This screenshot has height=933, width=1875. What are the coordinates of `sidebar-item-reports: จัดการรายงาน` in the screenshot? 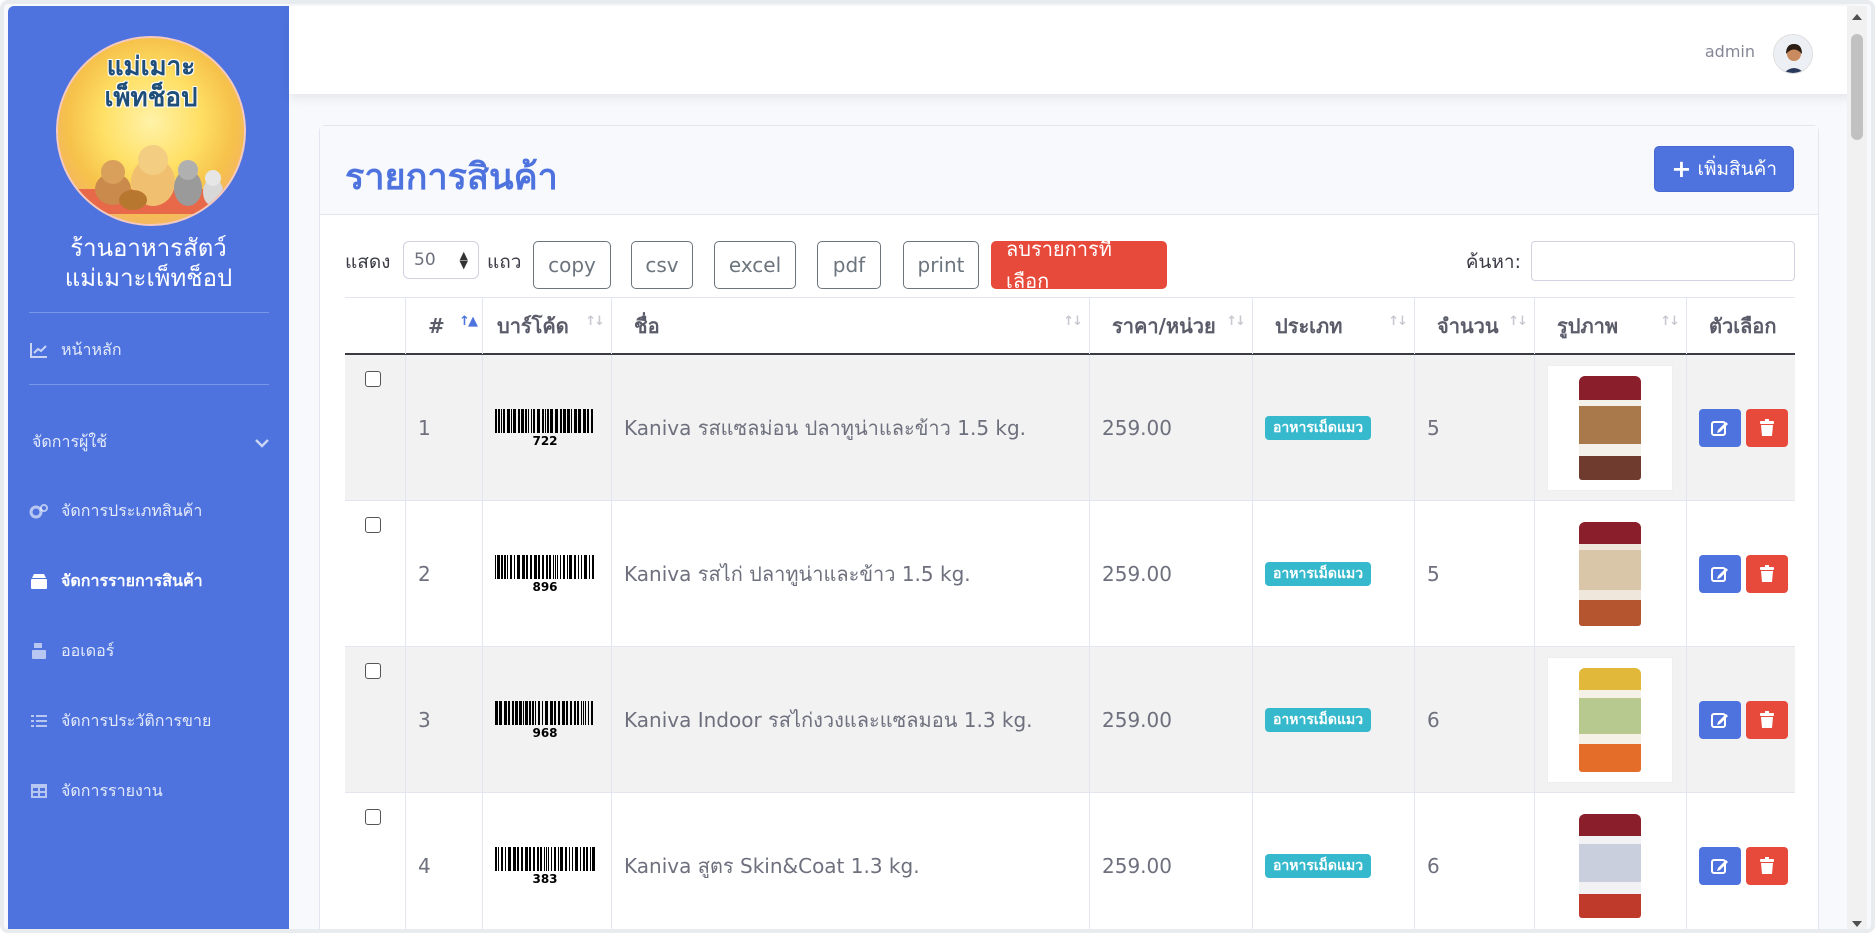 It's located at (151, 791).